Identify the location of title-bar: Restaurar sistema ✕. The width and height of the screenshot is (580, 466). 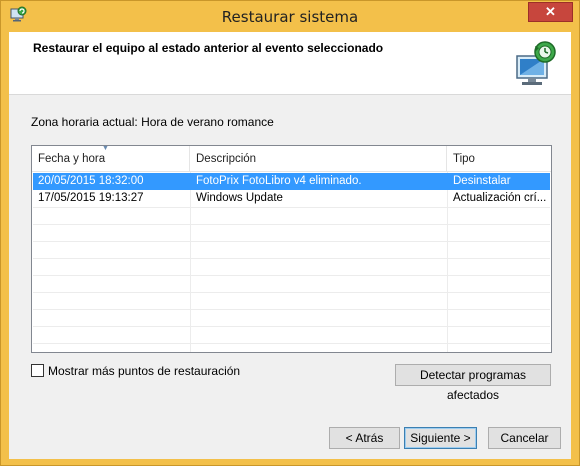
(290, 17).